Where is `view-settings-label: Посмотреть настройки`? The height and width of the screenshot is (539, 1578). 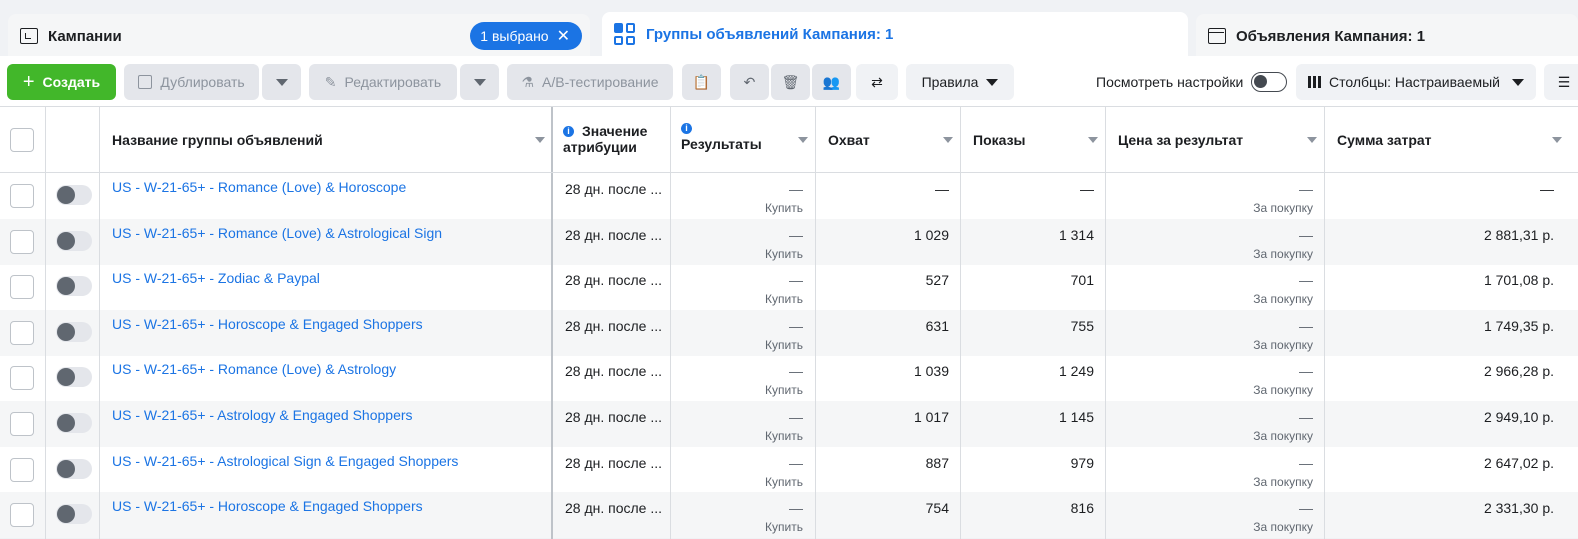
view-settings-label: Посмотреть настройки is located at coordinates (1170, 82).